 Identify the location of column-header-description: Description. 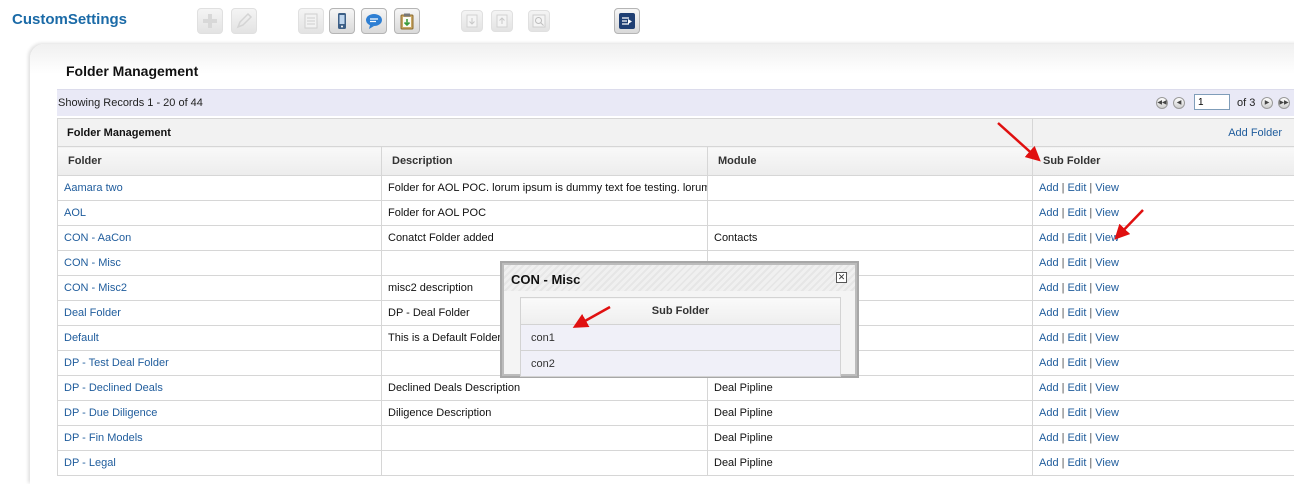
(545, 161).